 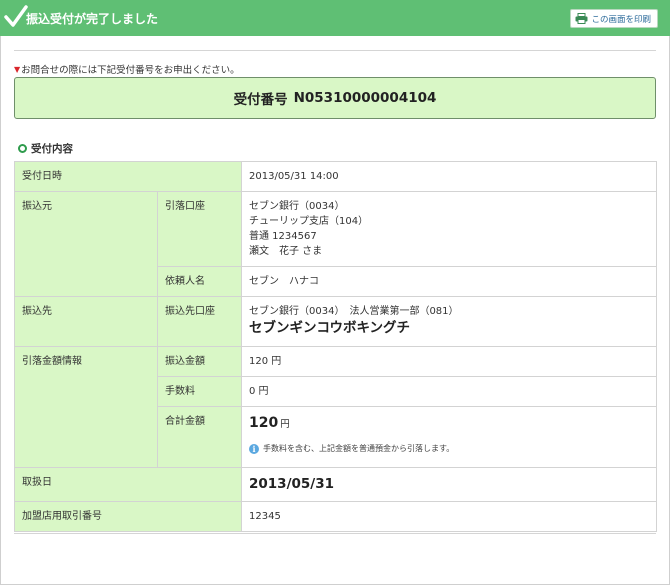 I want to click on destination-account-value: セブン銀行（0034） 法人営業第一部（081） セブンギンコウボキングチ, so click(x=449, y=321).